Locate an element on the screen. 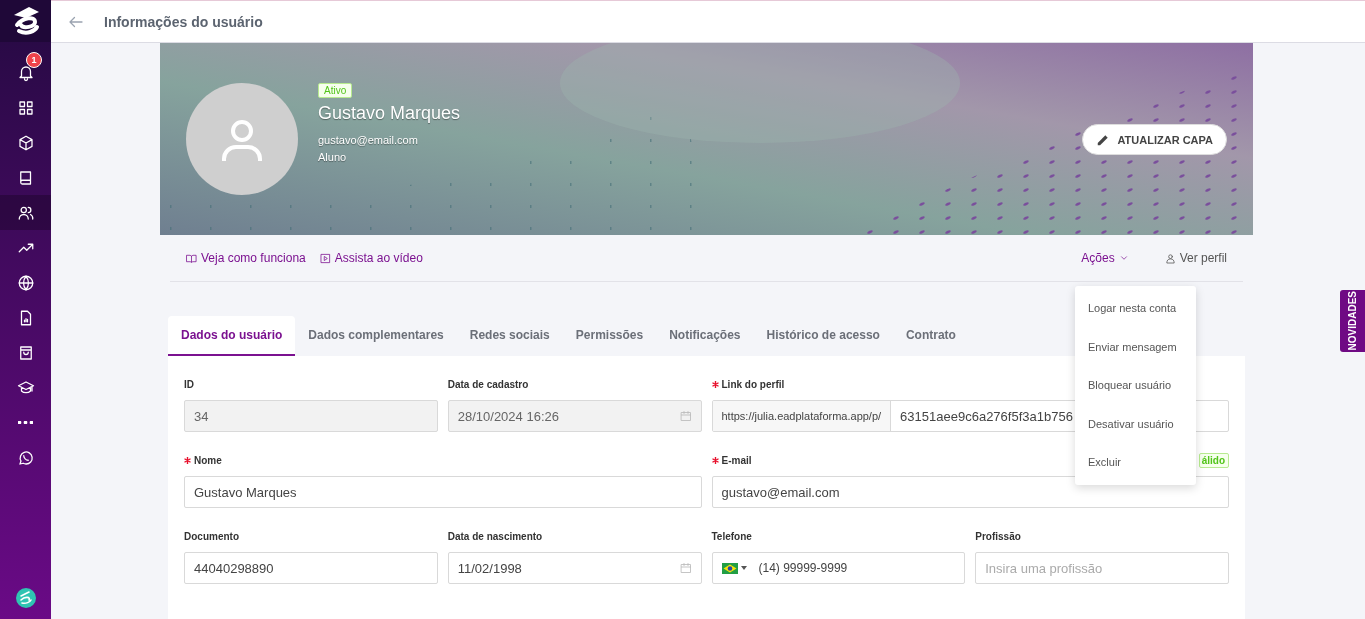  url-prefix: https://julia.eadplataforma.app/p/ is located at coordinates (802, 416).